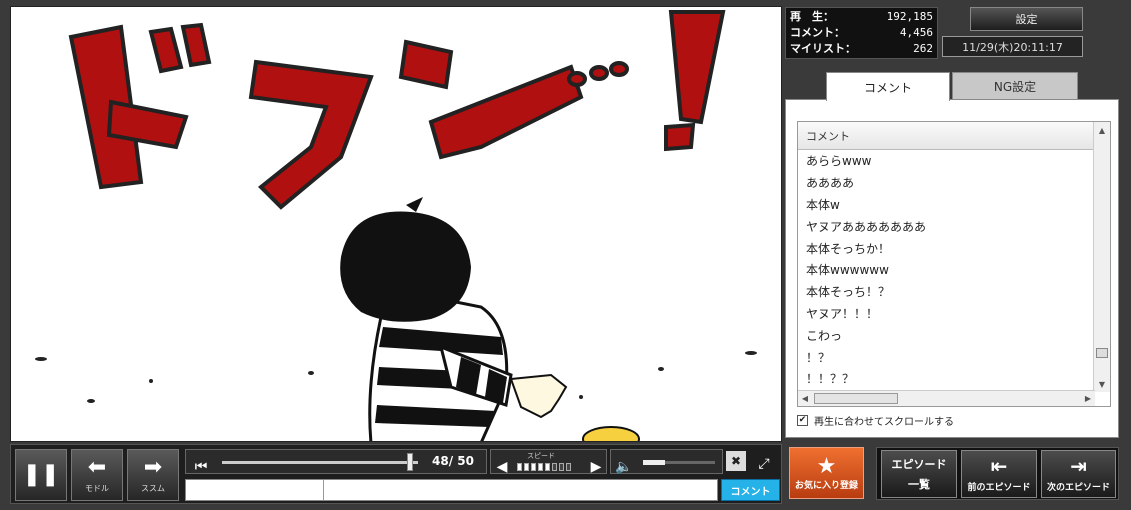 The height and width of the screenshot is (510, 1131). Describe the element at coordinates (153, 488) in the screenshot. I see `forward-label: ススム` at that location.